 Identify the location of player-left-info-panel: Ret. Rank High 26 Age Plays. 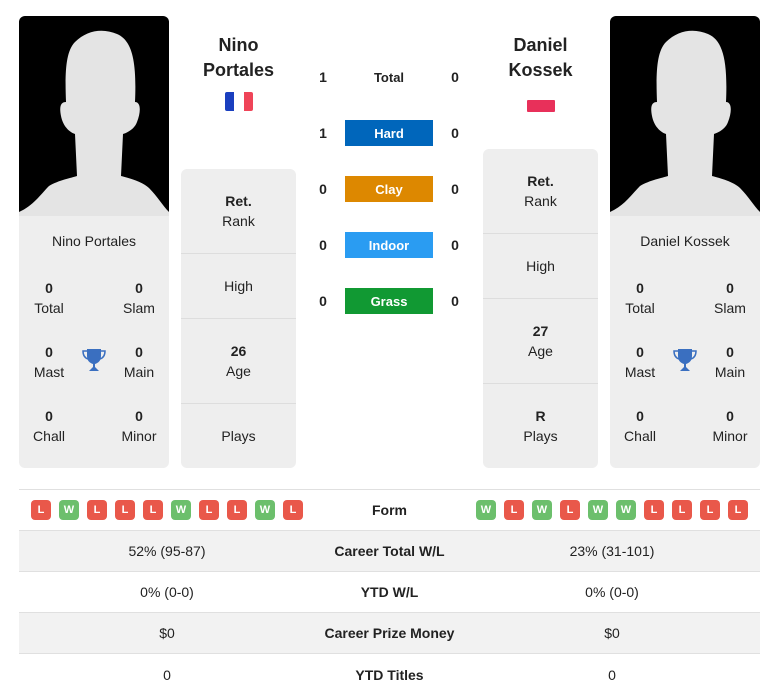
(238, 318).